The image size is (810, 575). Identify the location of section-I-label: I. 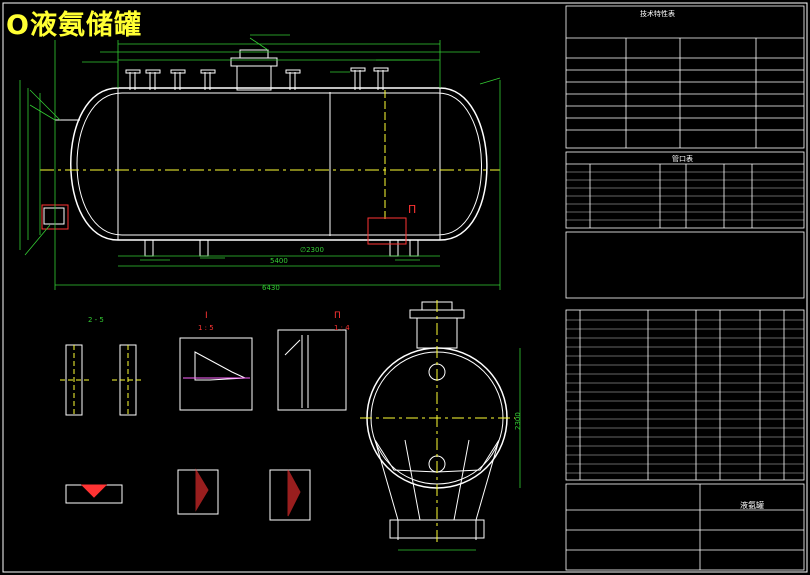
(206, 316).